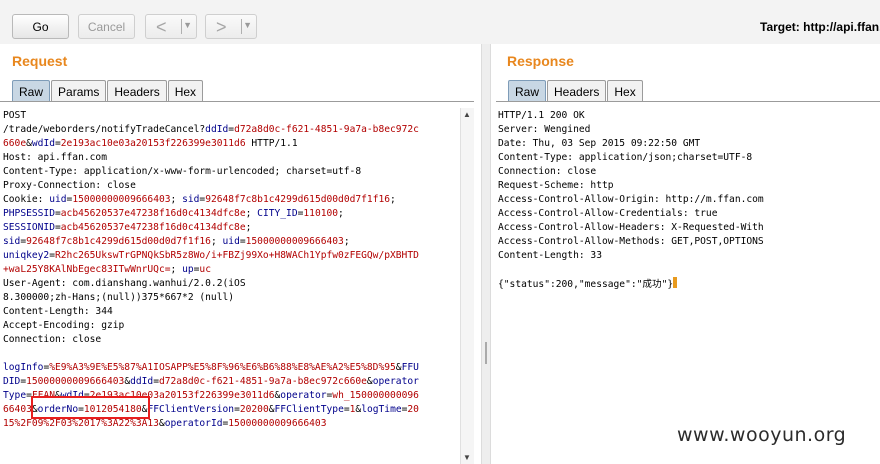 The width and height of the screenshot is (880, 464). Describe the element at coordinates (262, 381) in the screenshot. I see `request-segment: d72a8d0c-f621-4851-9a7a-b8ec972c660e` at that location.